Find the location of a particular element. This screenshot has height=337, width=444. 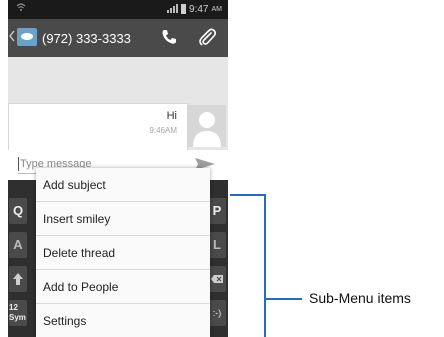

symbols-key: 12 Sym is located at coordinates (18, 313).